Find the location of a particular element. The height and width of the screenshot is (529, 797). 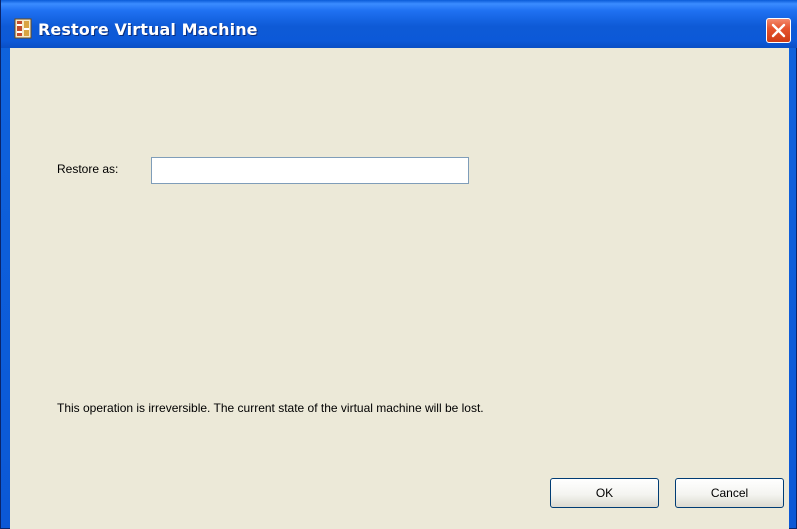

title-bar: Restore Virtual Machine is located at coordinates (399, 24).